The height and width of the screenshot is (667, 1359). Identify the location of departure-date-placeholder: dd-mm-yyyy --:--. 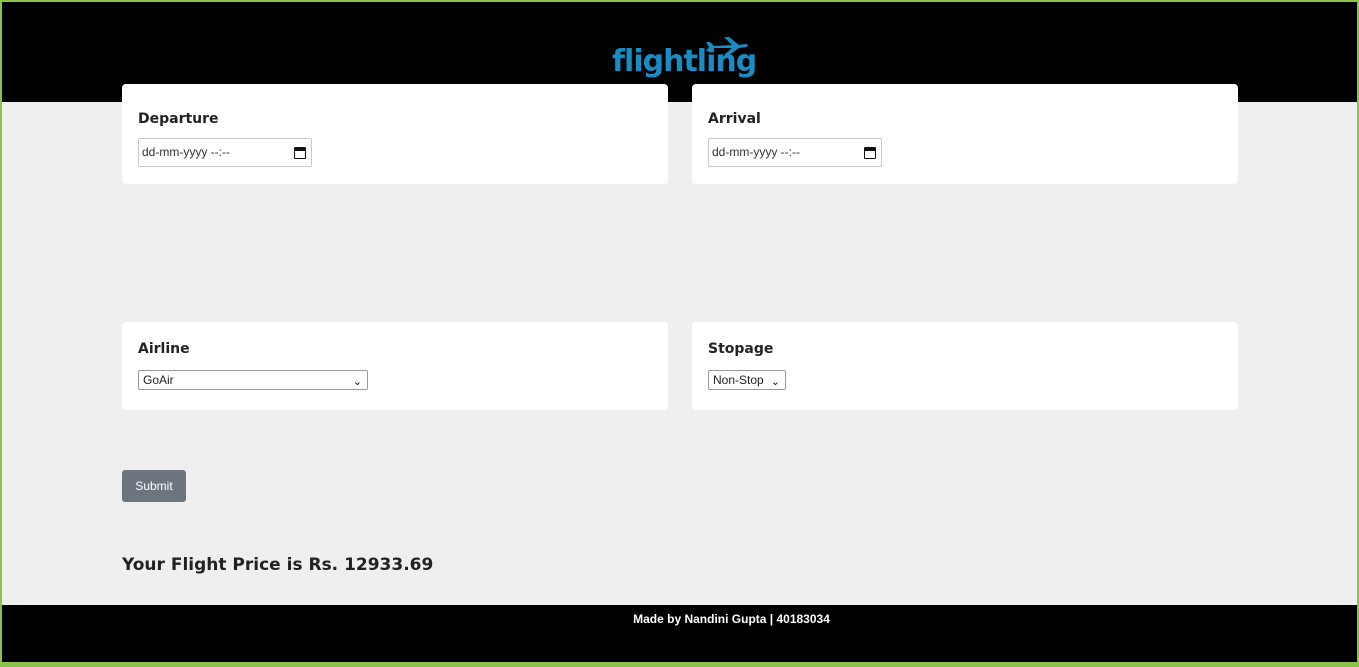
(186, 152).